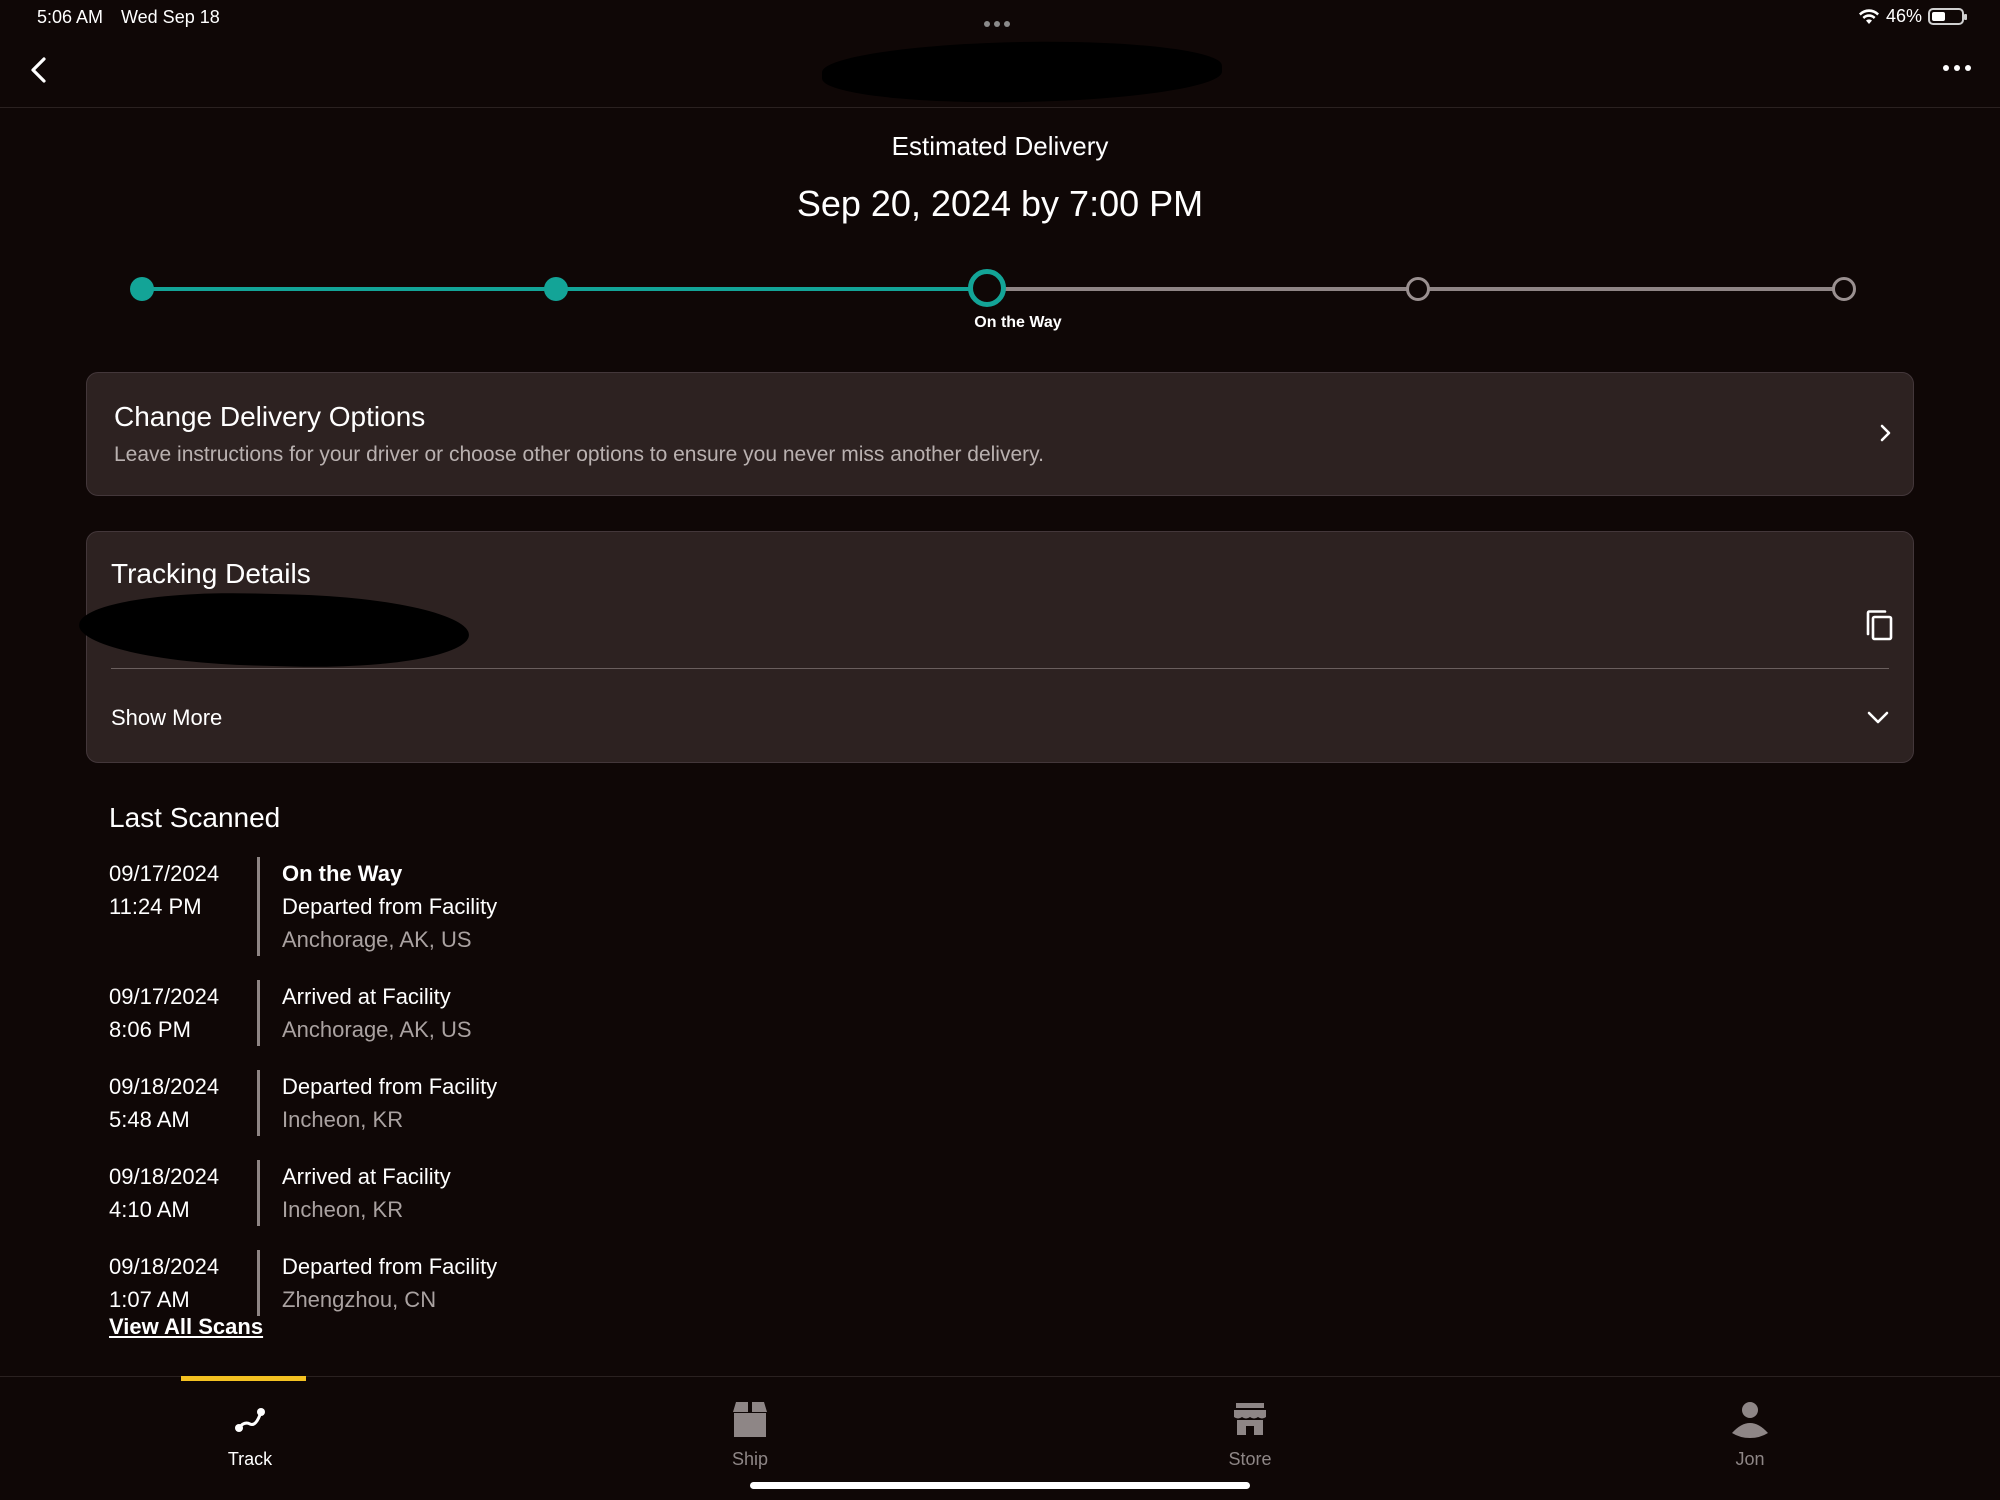  Describe the element at coordinates (211, 573) in the screenshot. I see `tracking-details-title: Tracking Details` at that location.